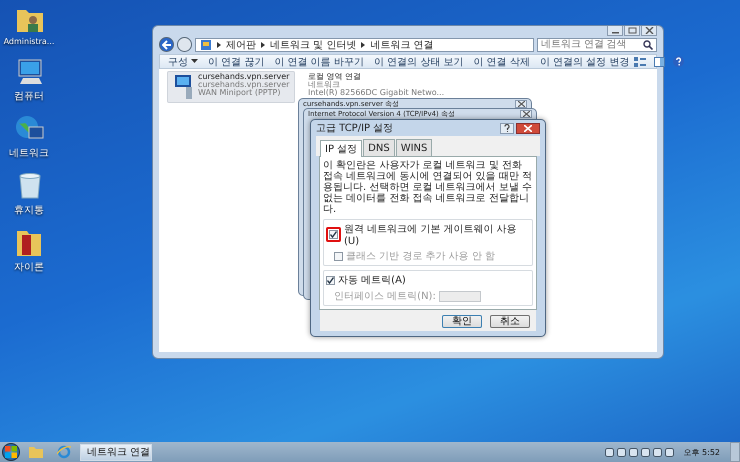  Describe the element at coordinates (428, 187) in the screenshot. I see `description-text: 이 확인란은 사용자가 로컬 네트워크 및 전화 접속 네트워크에 동시에 연결되어 있을 때만 적용됩니다. 선택하면 로컬 네트워크에서 보낼 수 없는 데이터를 전화 접속 네트워크로 전달합니다.` at that location.